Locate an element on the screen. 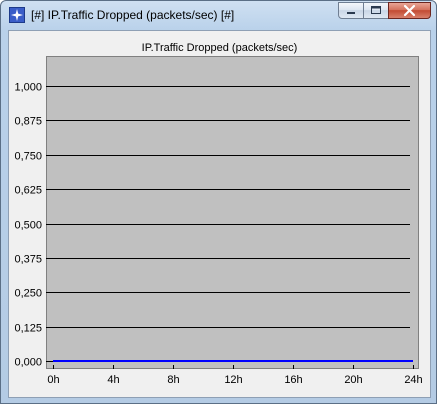 The image size is (437, 404). y-tick-label: 0,000 is located at coordinates (28, 363).